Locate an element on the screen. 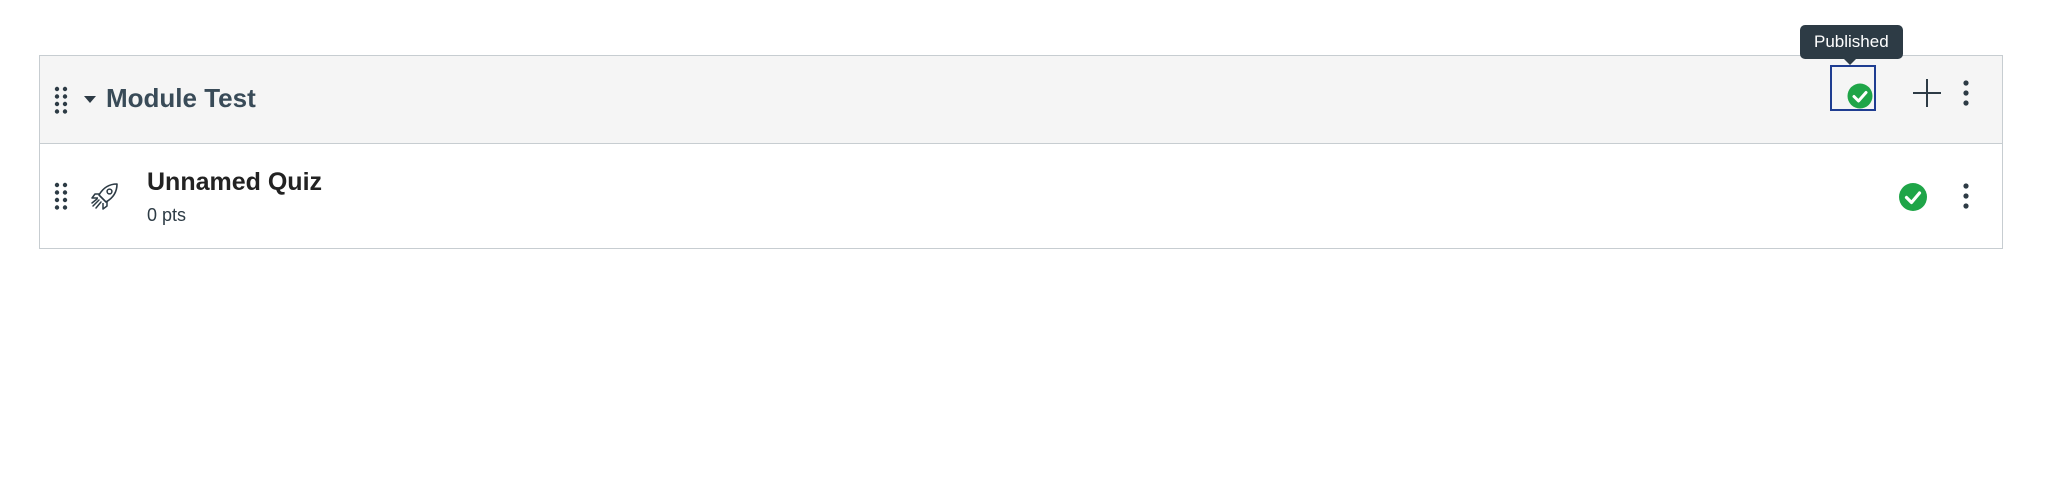 The height and width of the screenshot is (491, 2045). item-options-button is located at coordinates (1966, 196).